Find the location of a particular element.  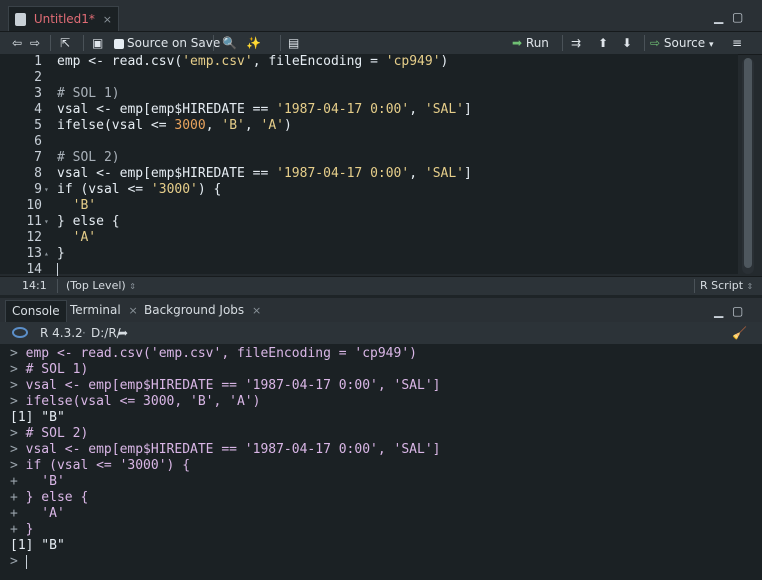

go-up-icon: ⬆ is located at coordinates (603, 43).